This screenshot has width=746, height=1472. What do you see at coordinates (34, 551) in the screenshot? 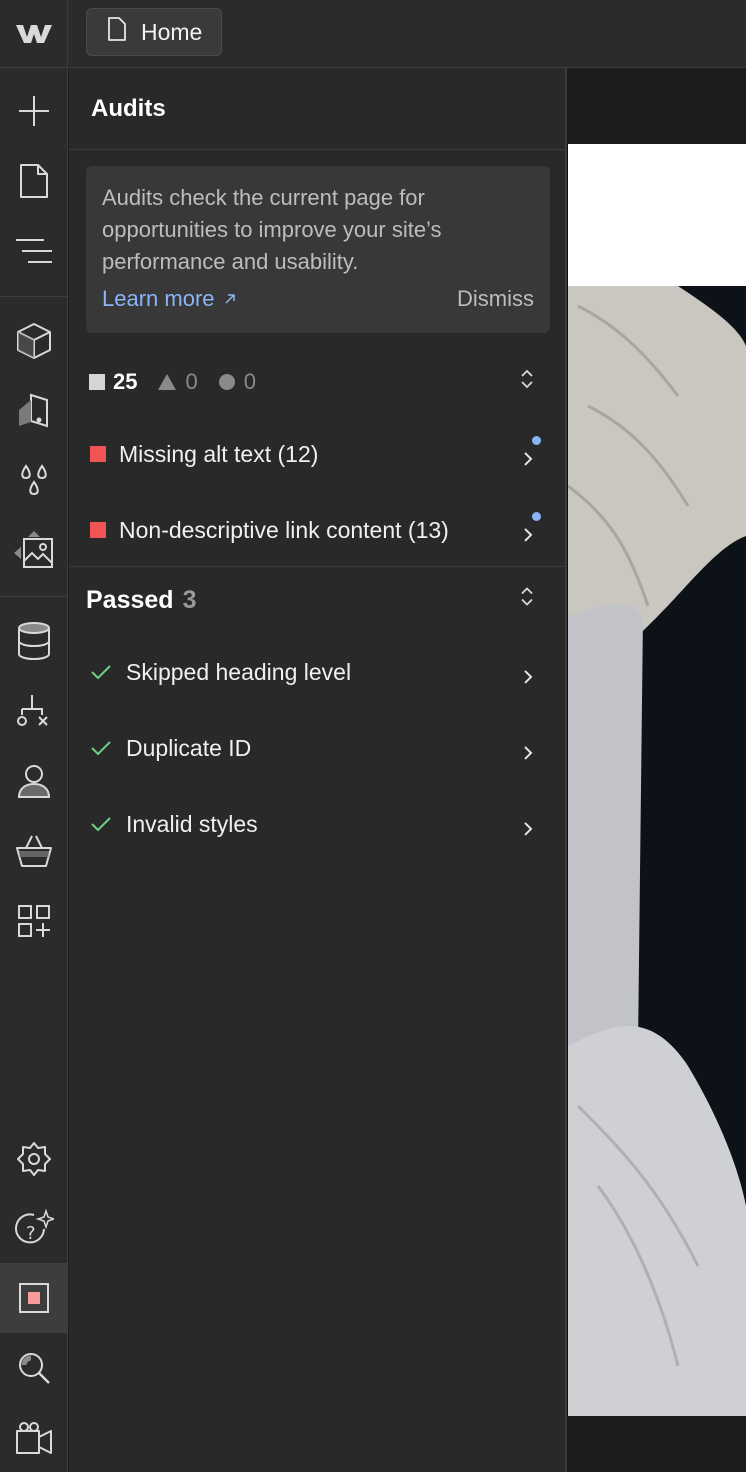
I see `assets-icon` at bounding box center [34, 551].